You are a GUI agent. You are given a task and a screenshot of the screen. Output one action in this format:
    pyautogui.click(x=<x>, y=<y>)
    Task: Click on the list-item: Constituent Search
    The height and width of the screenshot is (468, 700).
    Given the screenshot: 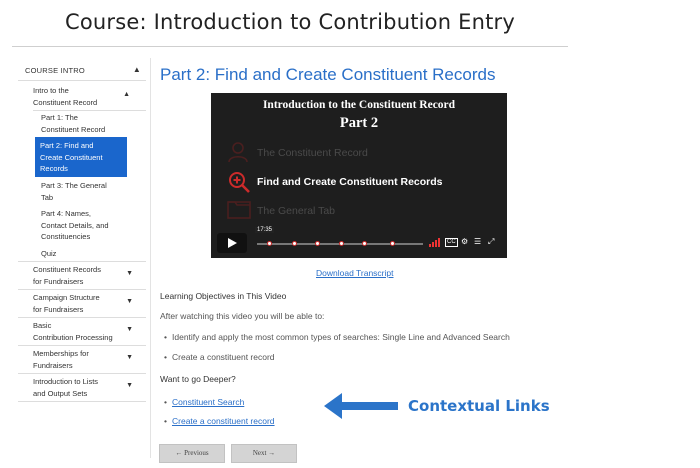 What is the action you would take?
    pyautogui.click(x=204, y=402)
    